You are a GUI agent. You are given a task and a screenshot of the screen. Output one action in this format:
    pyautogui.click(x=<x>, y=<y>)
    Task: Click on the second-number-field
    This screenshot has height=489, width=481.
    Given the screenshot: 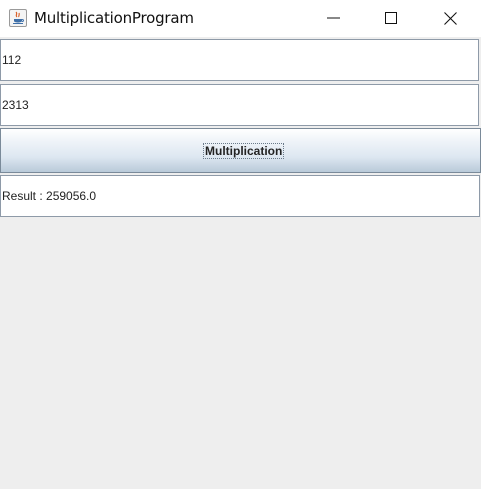 What is the action you would take?
    pyautogui.click(x=239, y=105)
    